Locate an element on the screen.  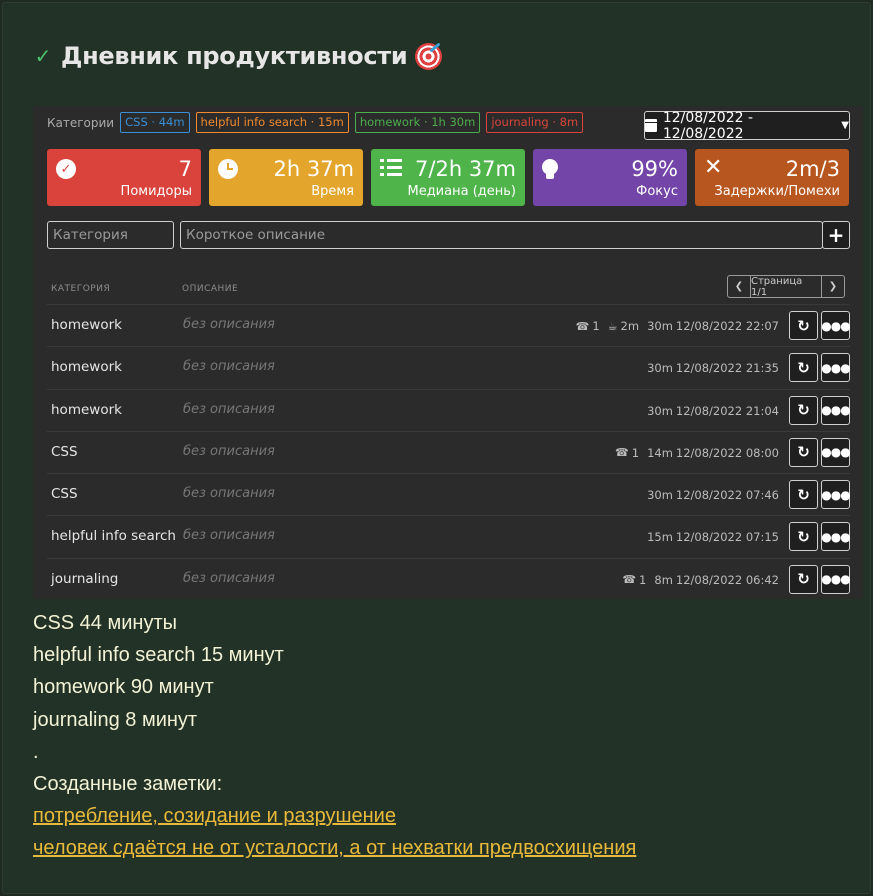
stat-time: 2h 37m Время is located at coordinates (286, 177).